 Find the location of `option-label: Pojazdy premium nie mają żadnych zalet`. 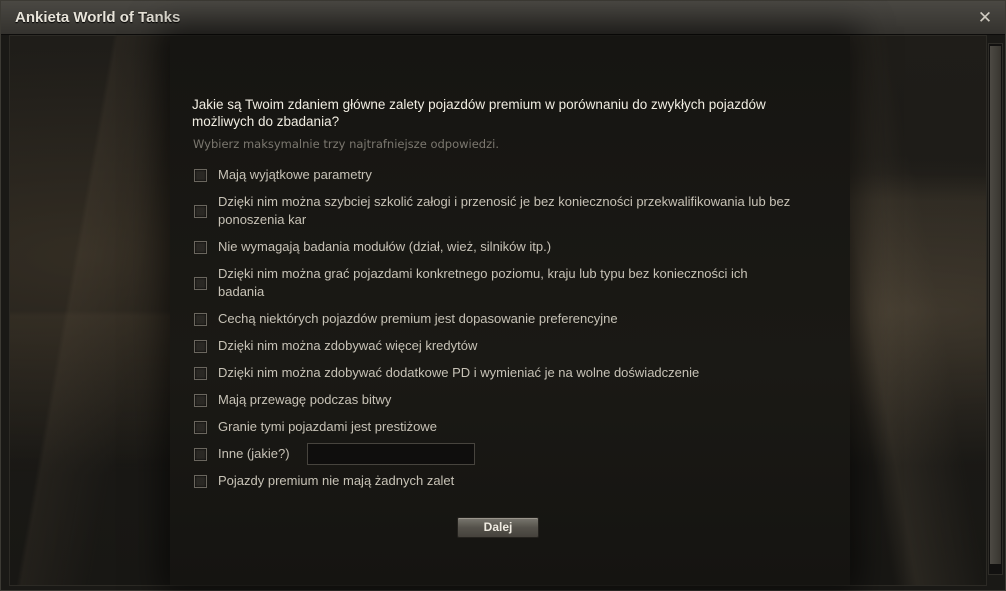

option-label: Pojazdy premium nie mają żadnych zalet is located at coordinates (505, 481).